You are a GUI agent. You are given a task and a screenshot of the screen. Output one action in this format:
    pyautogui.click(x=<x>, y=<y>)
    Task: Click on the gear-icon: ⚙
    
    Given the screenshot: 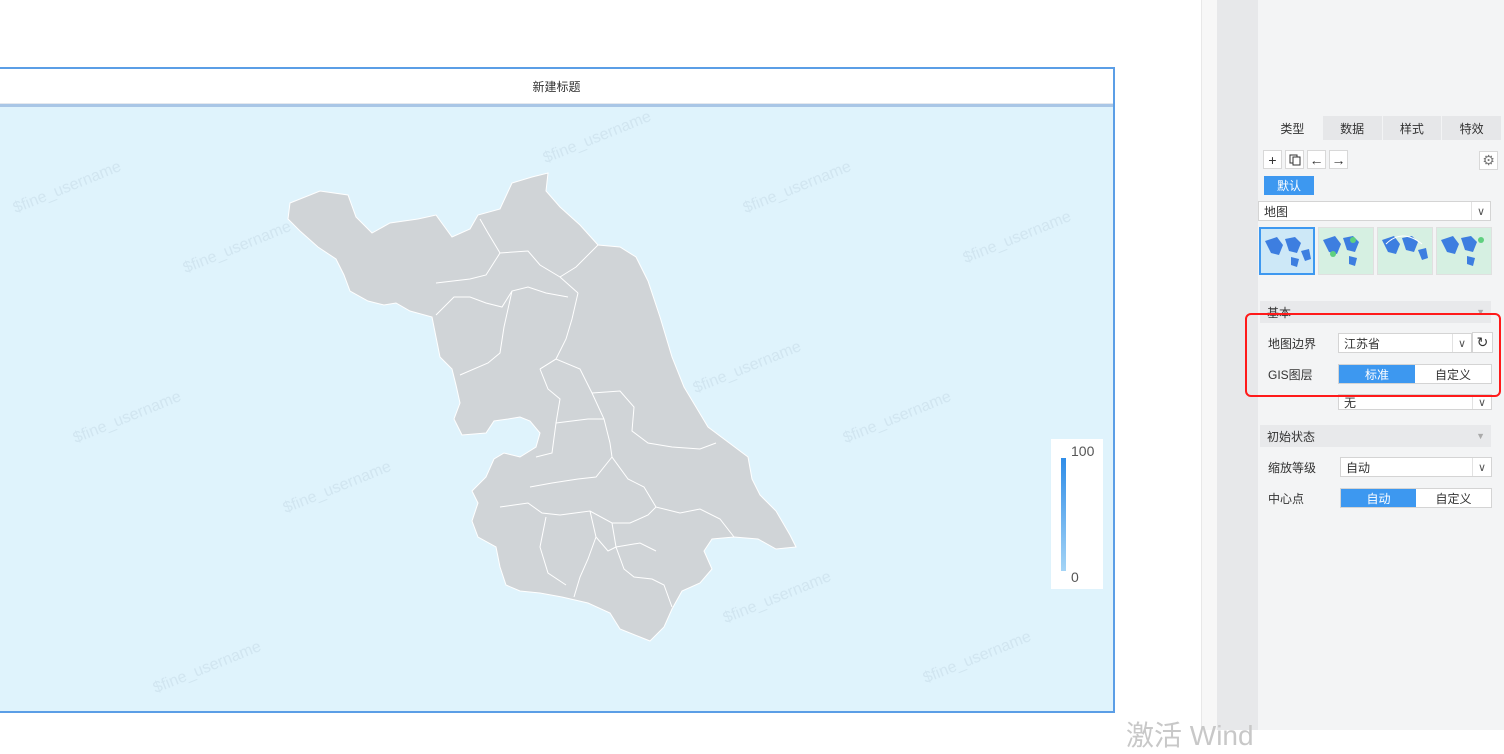 What is the action you would take?
    pyautogui.click(x=1488, y=160)
    